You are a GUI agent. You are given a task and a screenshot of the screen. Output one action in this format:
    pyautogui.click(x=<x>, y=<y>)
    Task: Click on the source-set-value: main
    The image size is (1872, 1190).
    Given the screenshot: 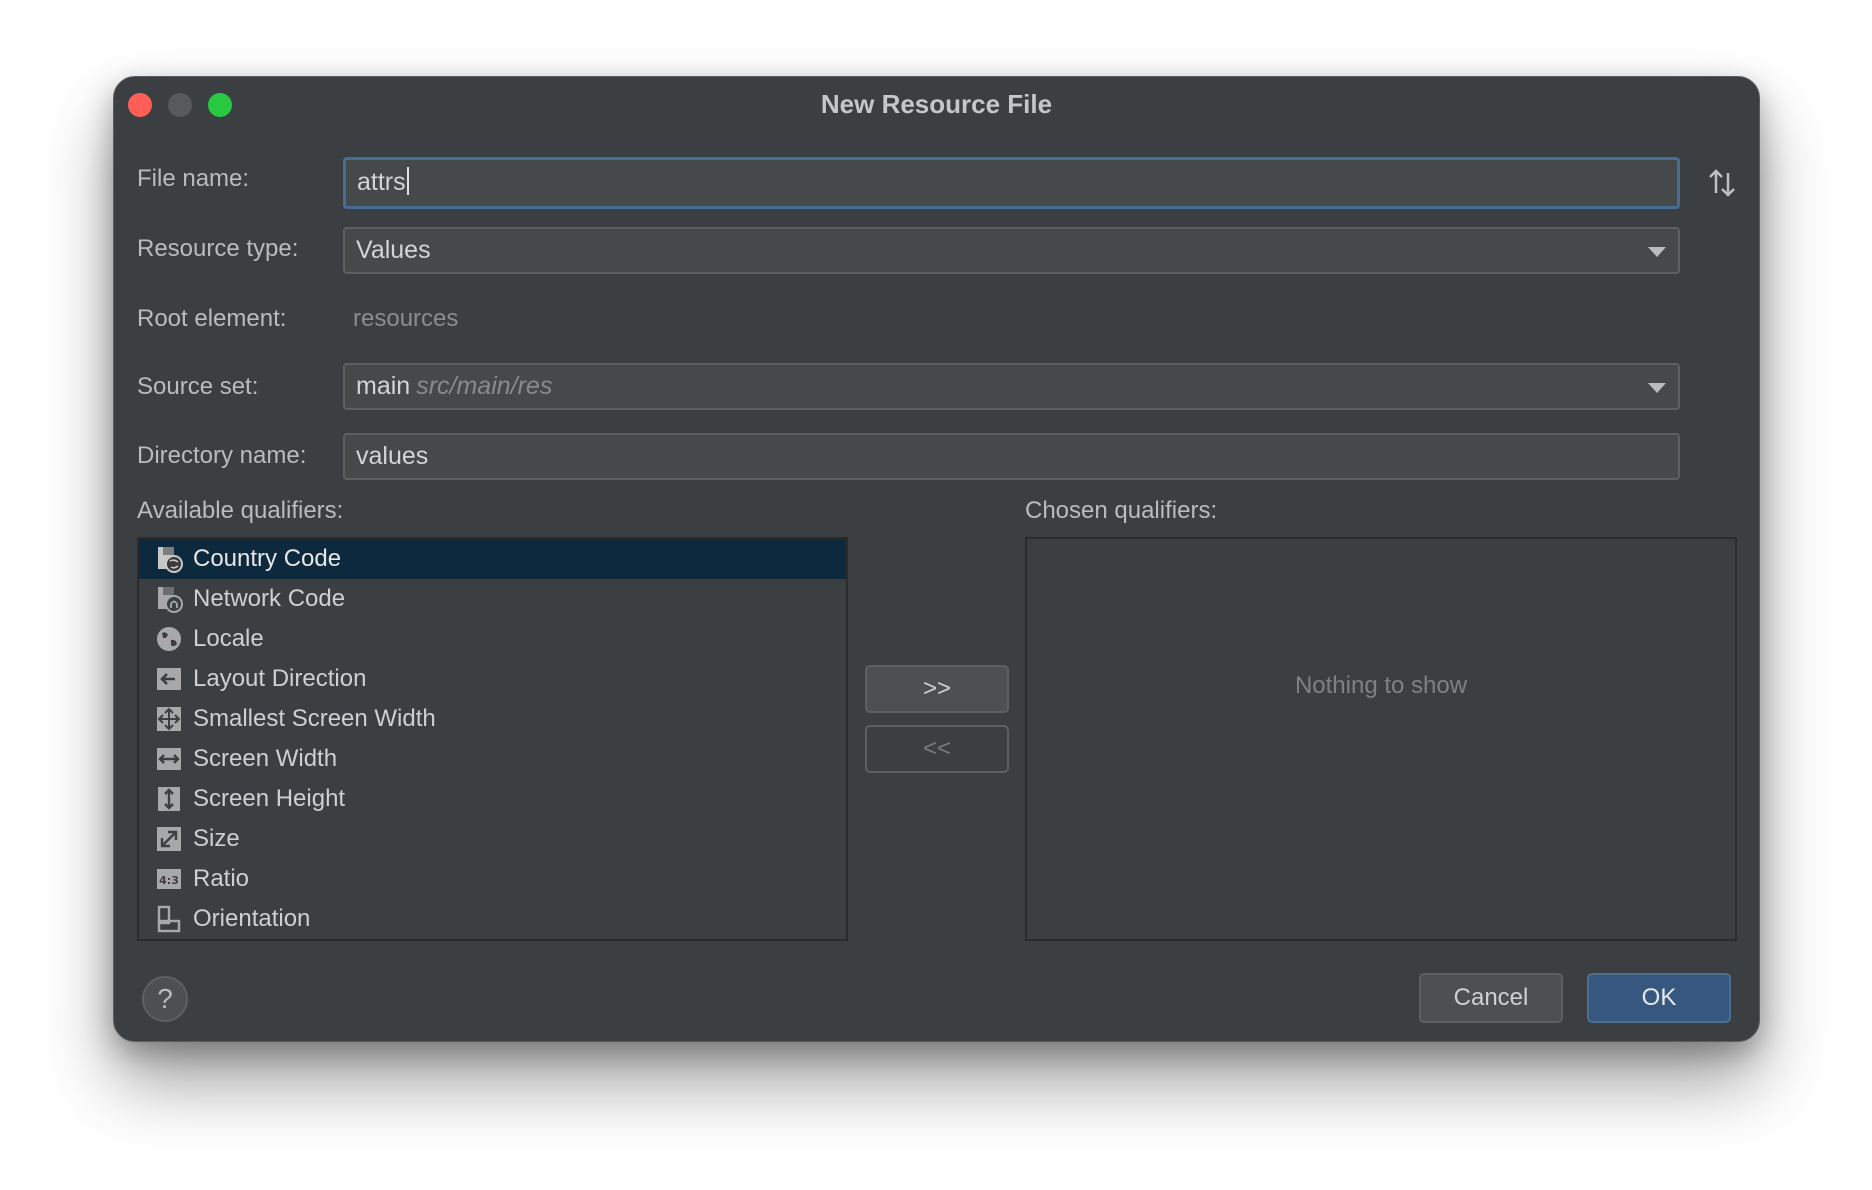 What is the action you would take?
    pyautogui.click(x=383, y=386)
    